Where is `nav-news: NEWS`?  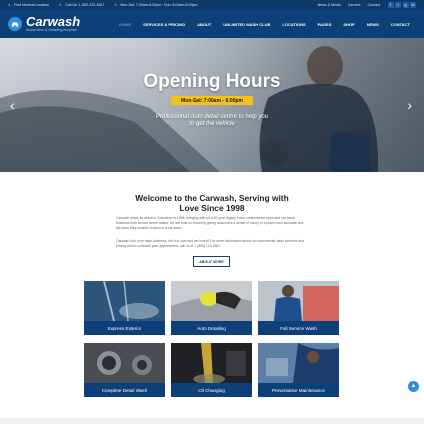 nav-news: NEWS is located at coordinates (373, 24).